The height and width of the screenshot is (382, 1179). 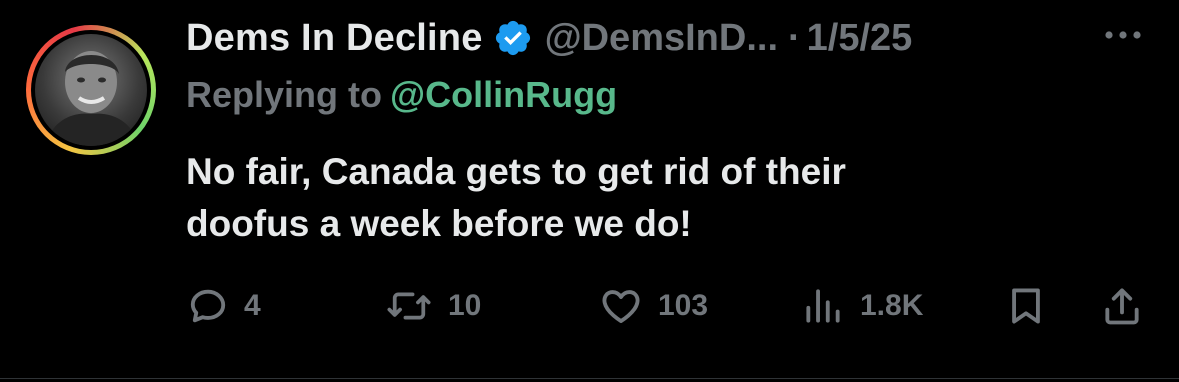 I want to click on tweet-actions: 4 10 103 1.8K, so click(x=589, y=306).